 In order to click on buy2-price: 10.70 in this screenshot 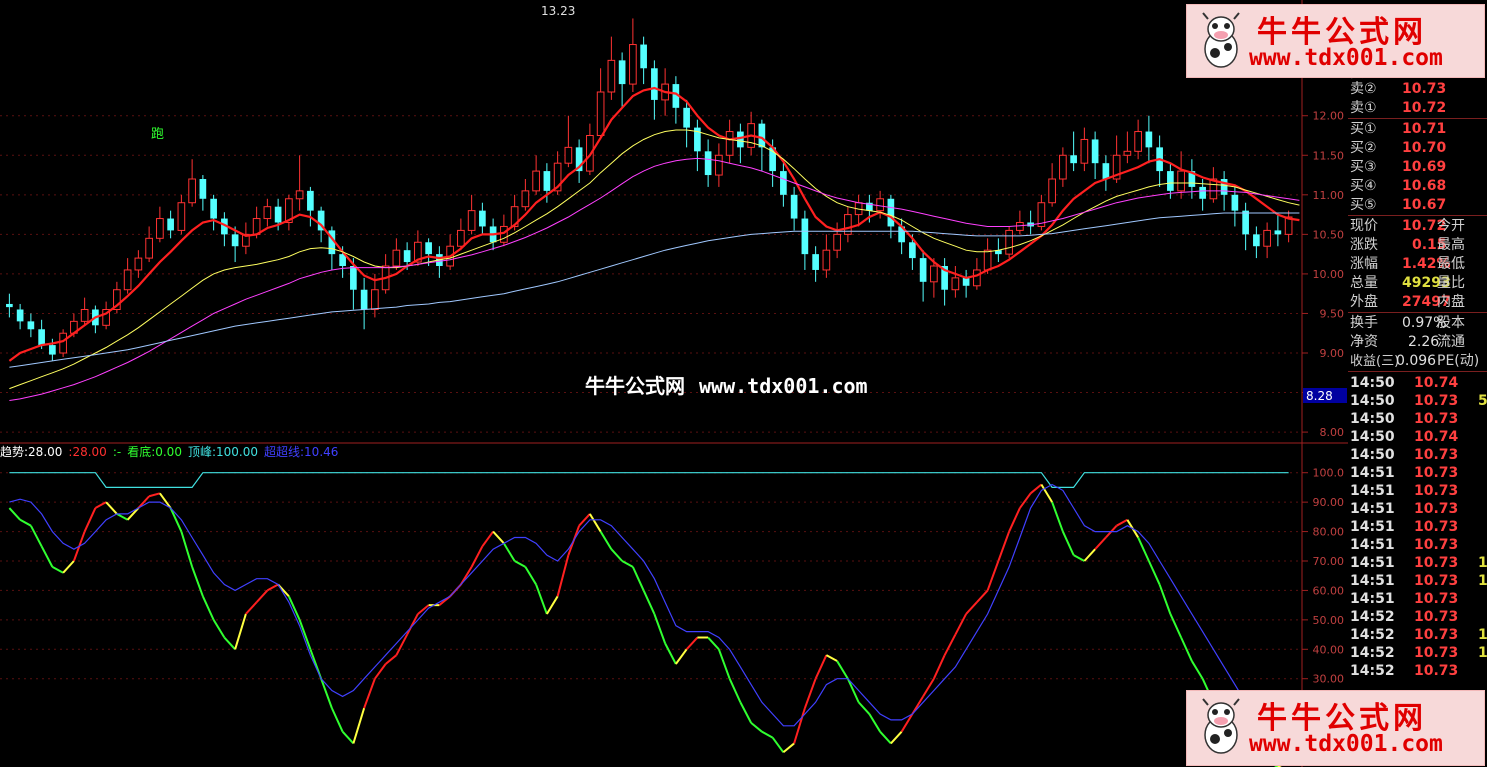, I will do `click(1424, 148)`.